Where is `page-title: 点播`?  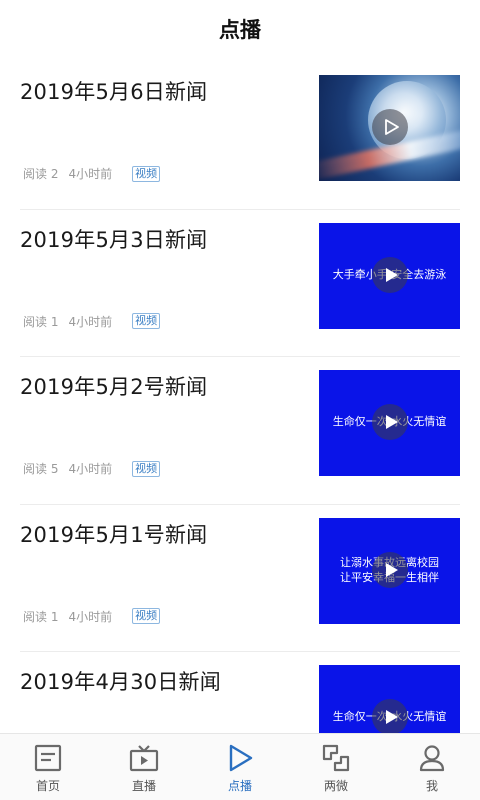 page-title: 点播 is located at coordinates (240, 30).